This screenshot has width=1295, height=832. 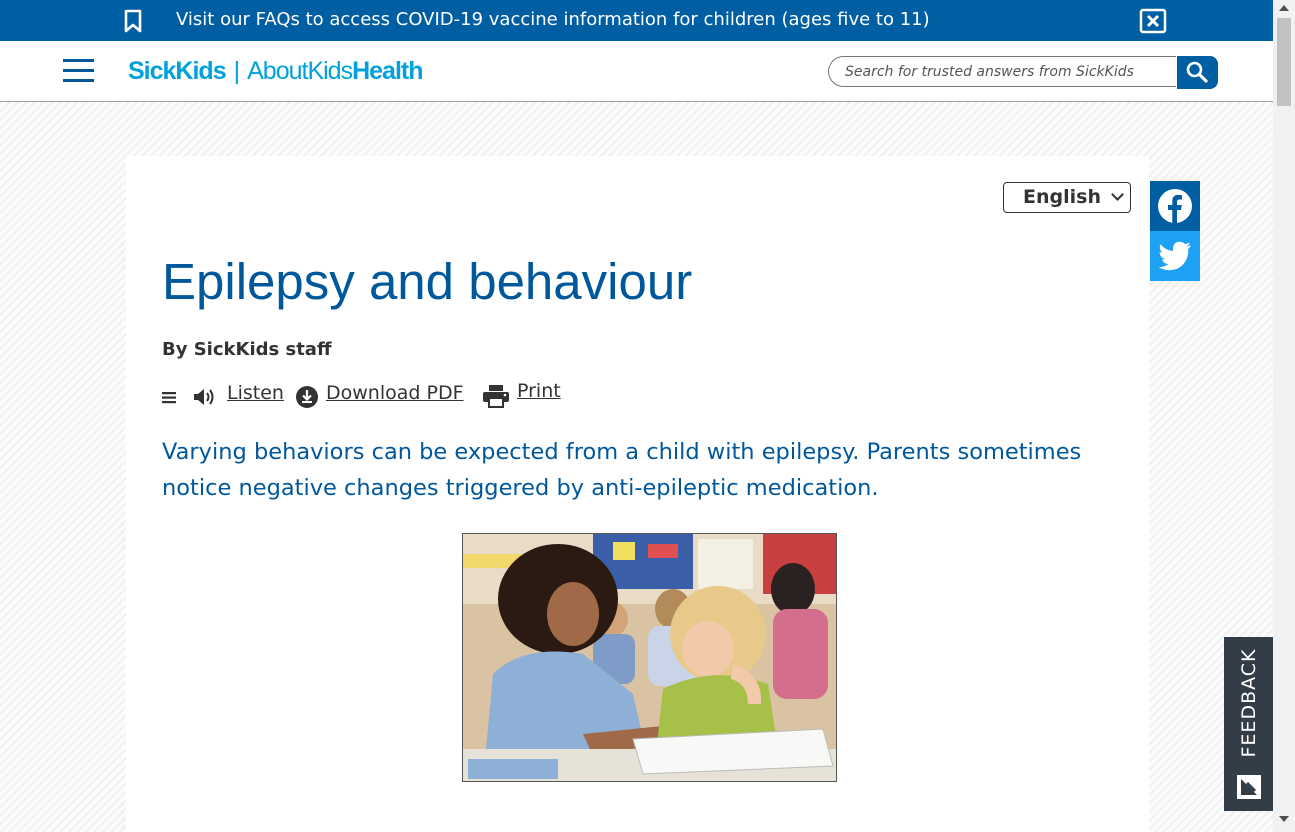 What do you see at coordinates (496, 396) in the screenshot?
I see `printer-icon` at bounding box center [496, 396].